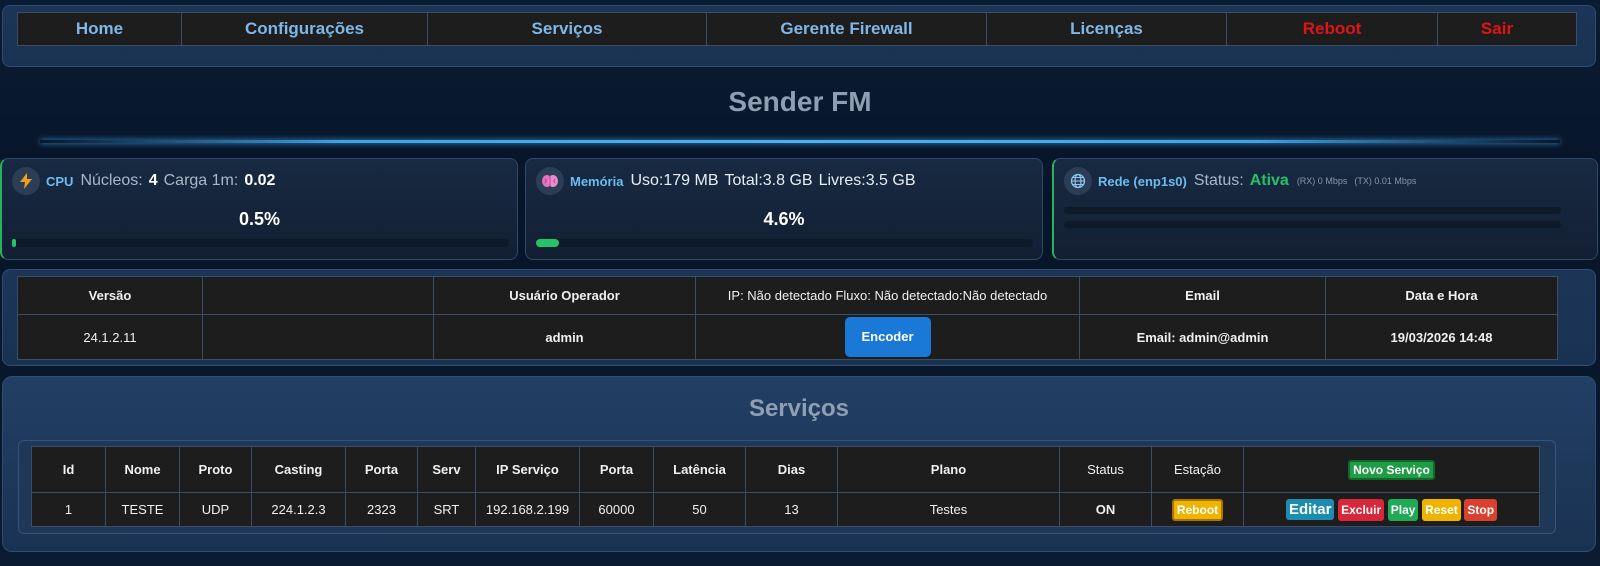 The width and height of the screenshot is (1600, 566). I want to click on encoder-button: Encoder, so click(887, 337).